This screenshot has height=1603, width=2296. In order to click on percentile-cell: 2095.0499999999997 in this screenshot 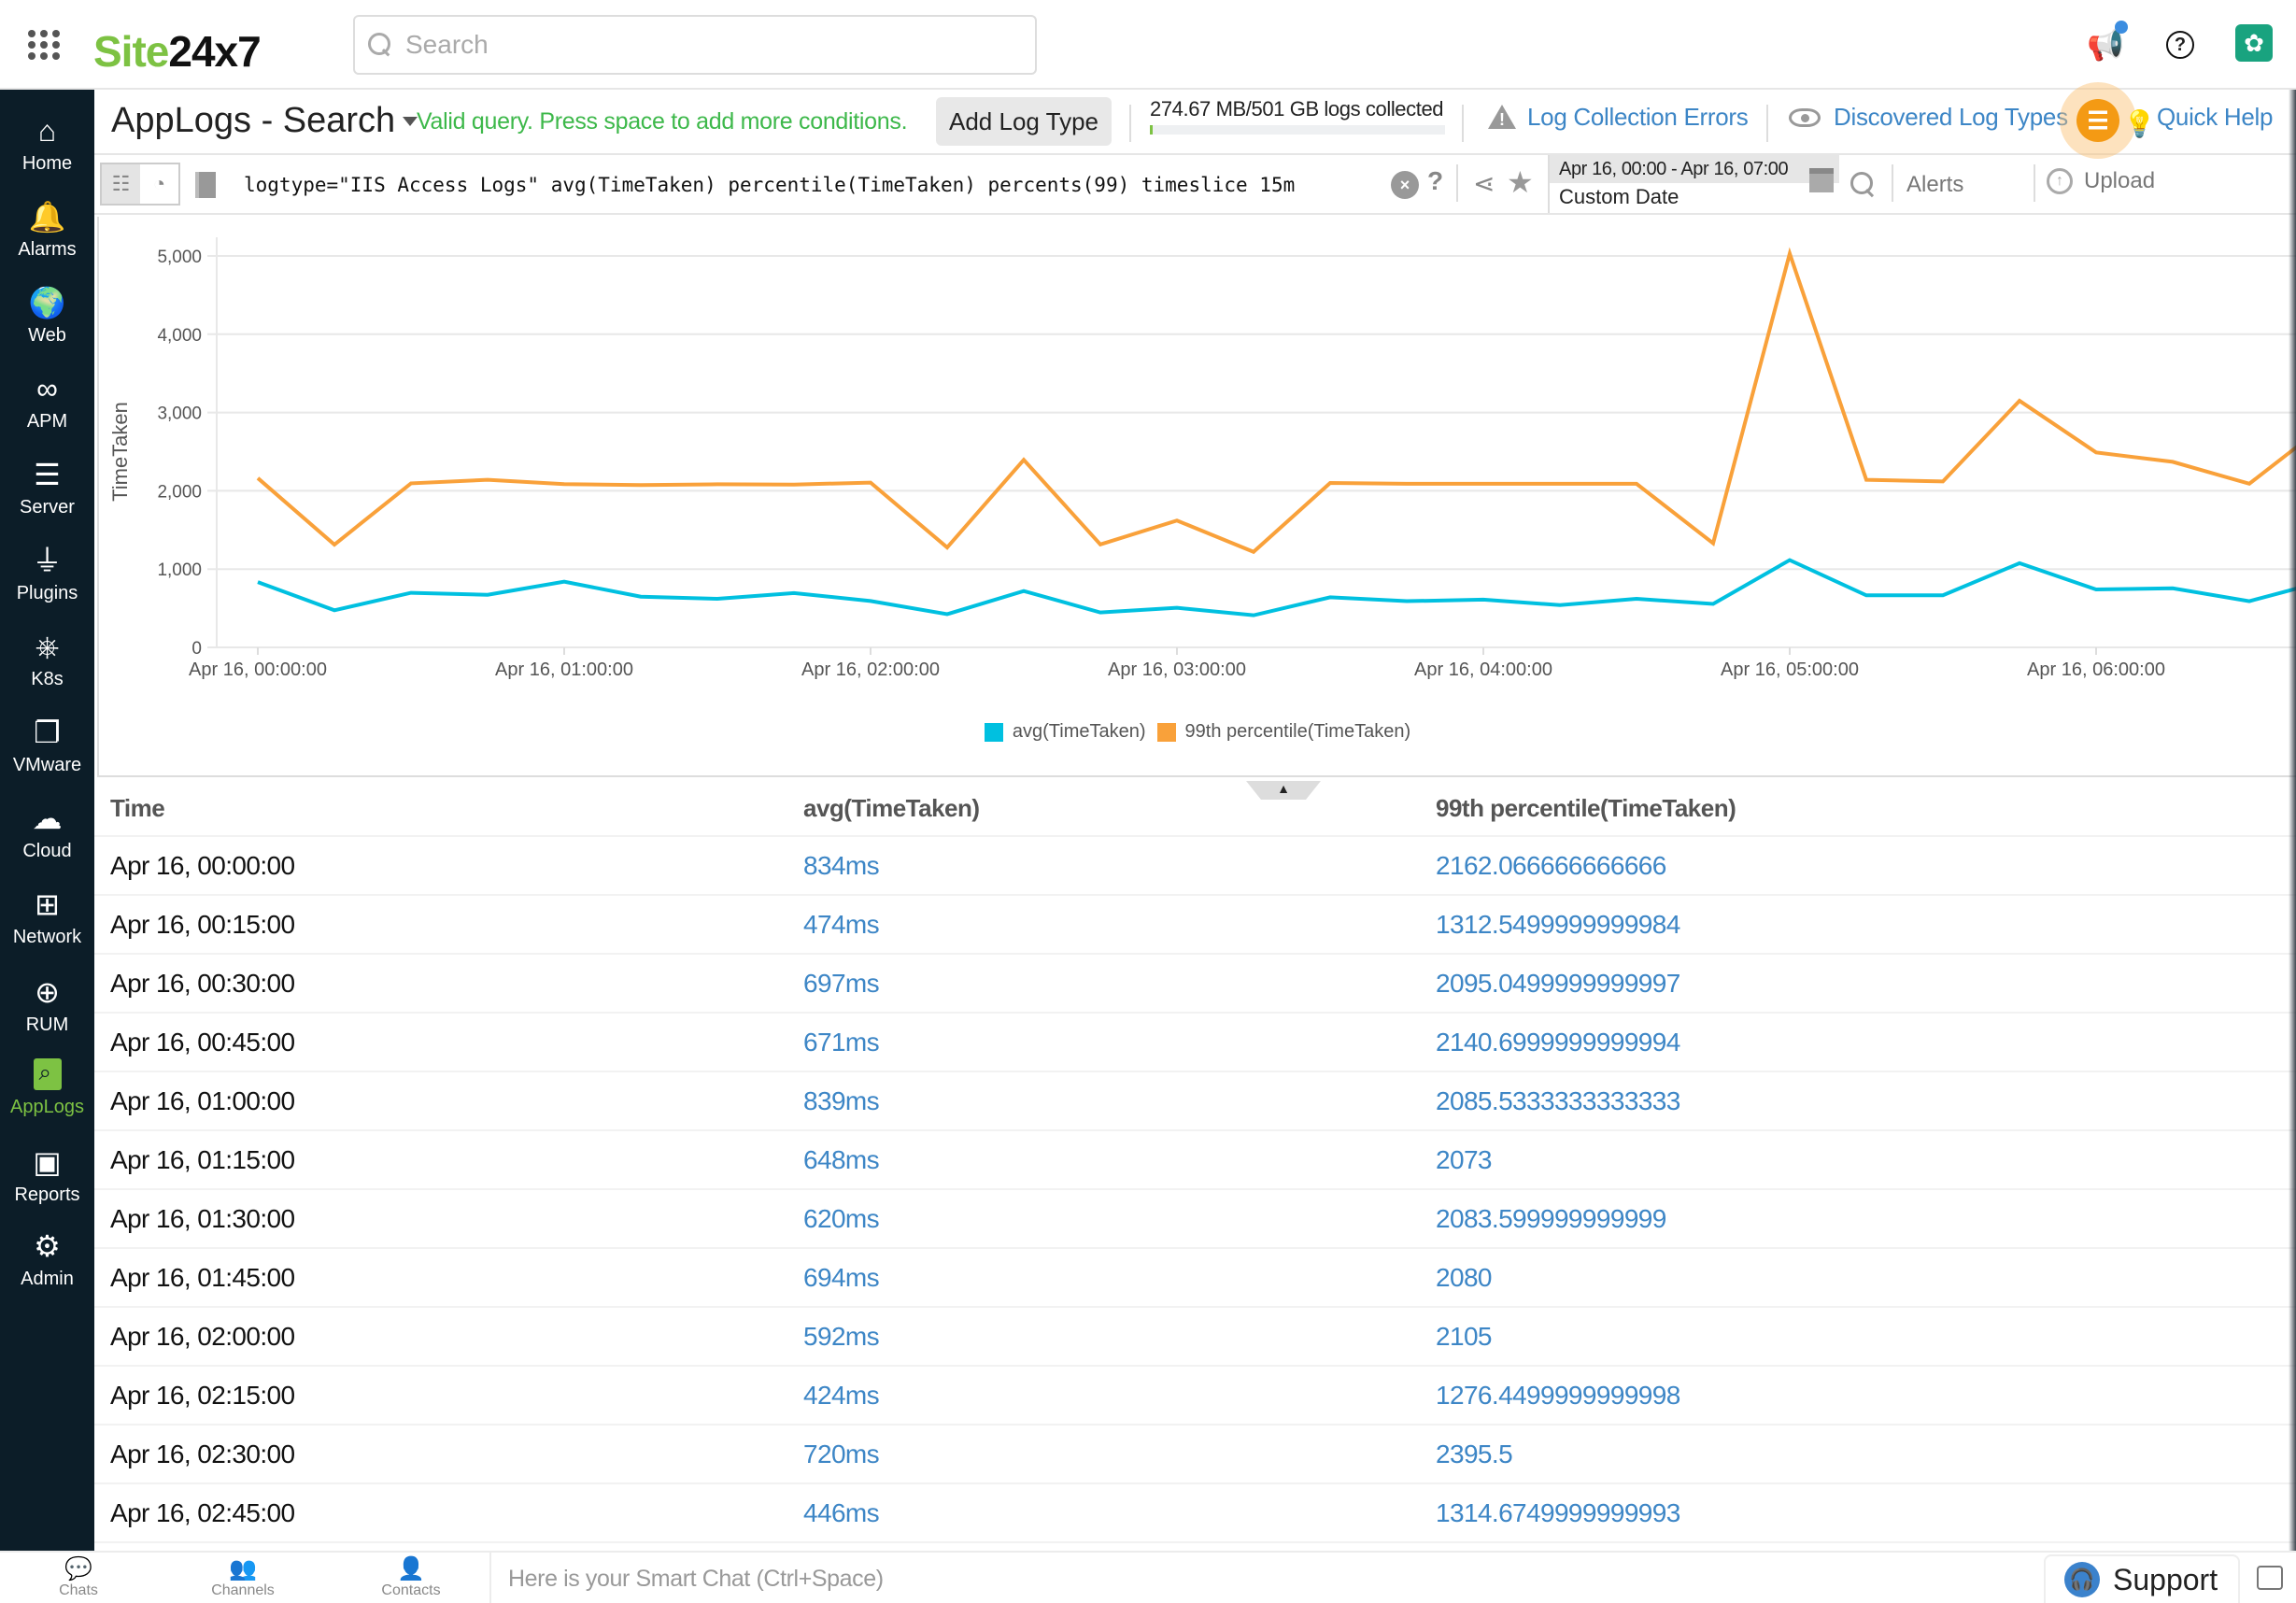, I will do `click(1558, 984)`.